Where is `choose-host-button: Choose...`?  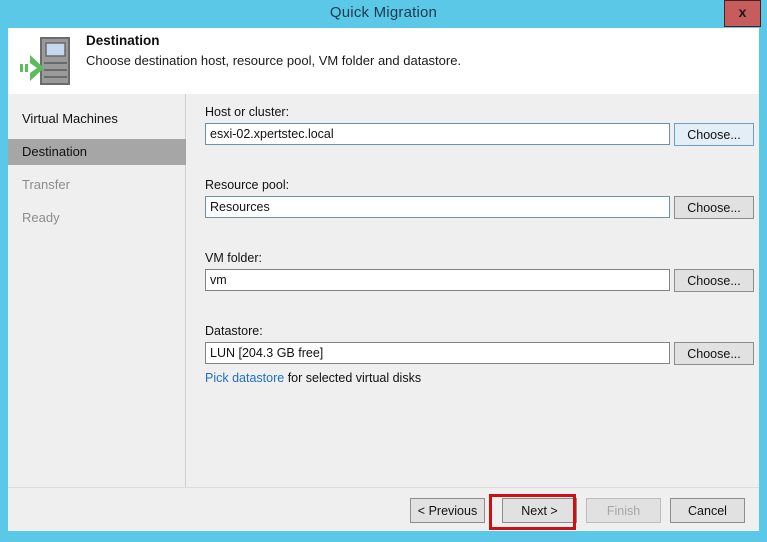
choose-host-button: Choose... is located at coordinates (714, 134).